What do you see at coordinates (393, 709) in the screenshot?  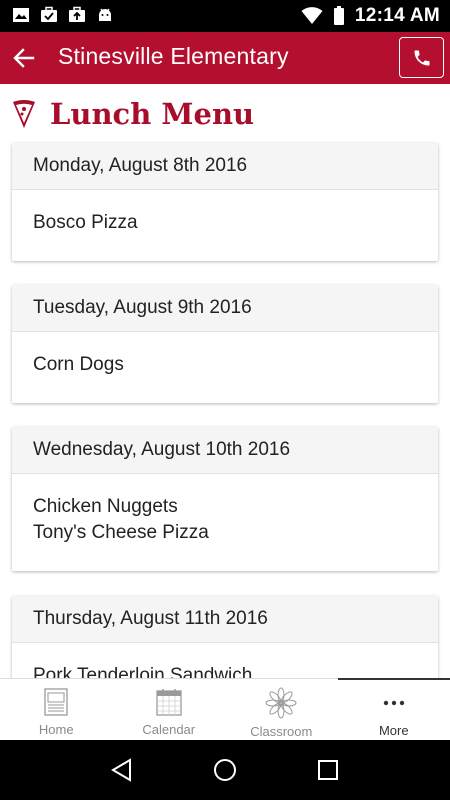 I see `nav-more: More` at bounding box center [393, 709].